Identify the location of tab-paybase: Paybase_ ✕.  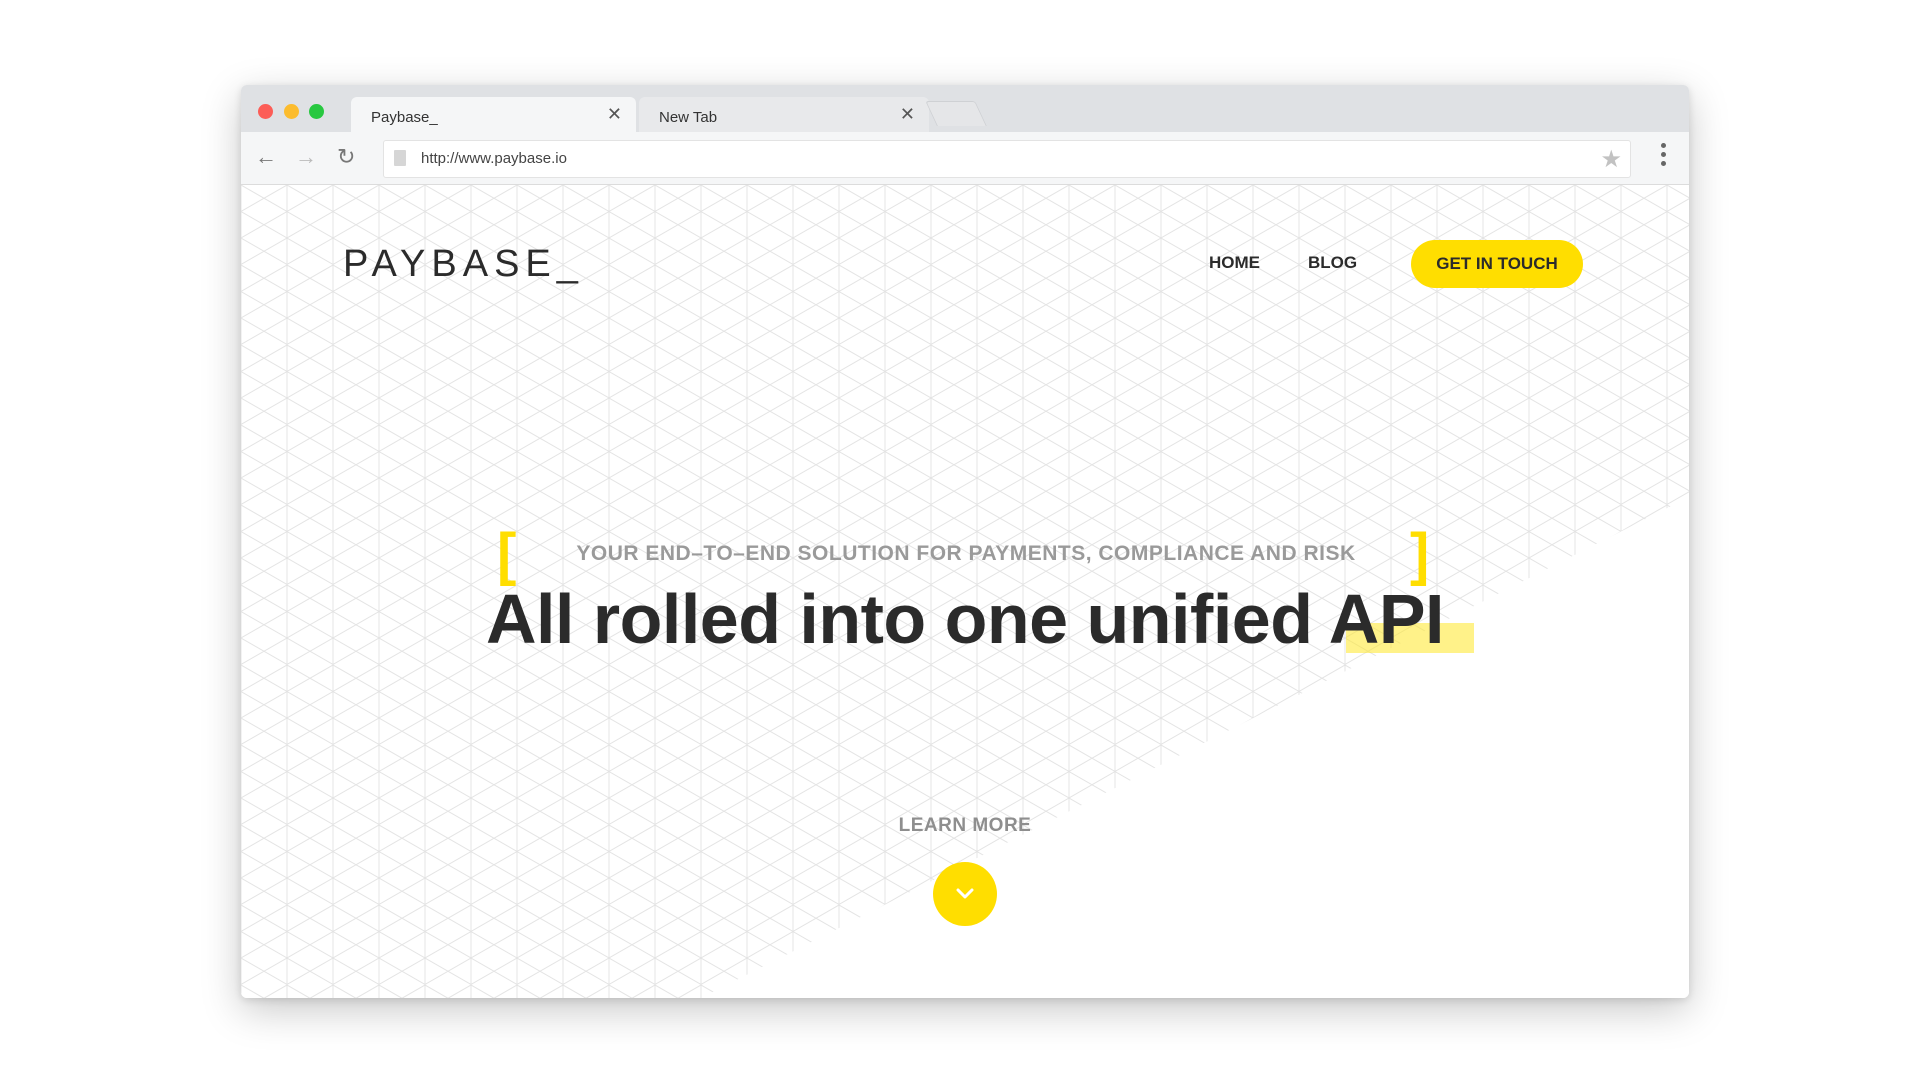
(493, 114).